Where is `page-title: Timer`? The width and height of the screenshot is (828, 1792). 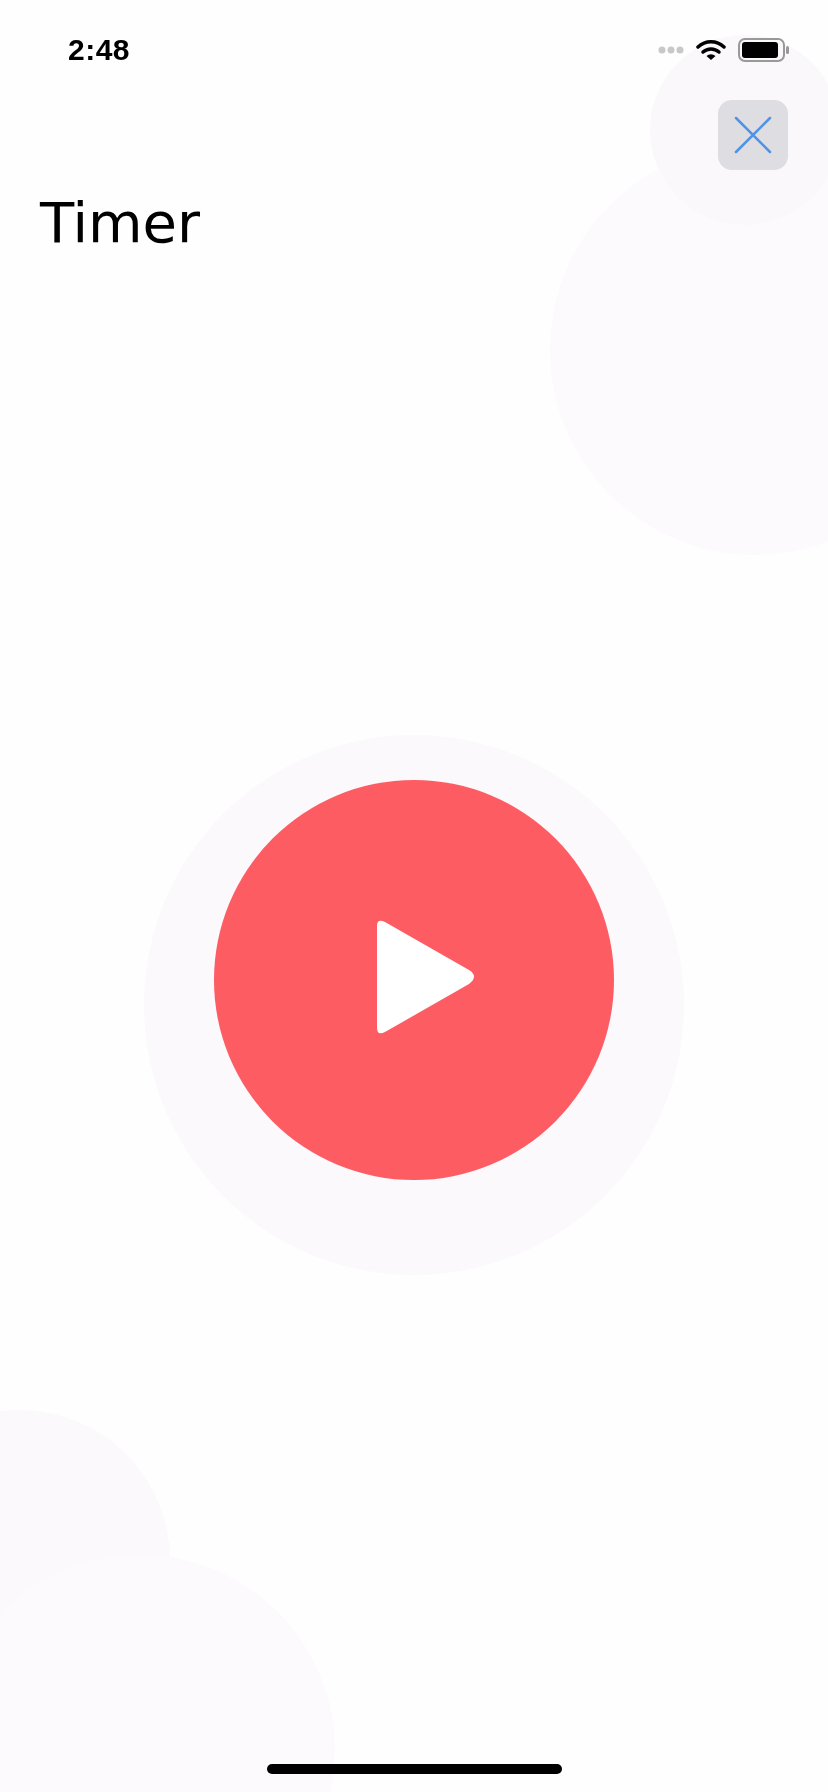
page-title: Timer is located at coordinates (120, 222).